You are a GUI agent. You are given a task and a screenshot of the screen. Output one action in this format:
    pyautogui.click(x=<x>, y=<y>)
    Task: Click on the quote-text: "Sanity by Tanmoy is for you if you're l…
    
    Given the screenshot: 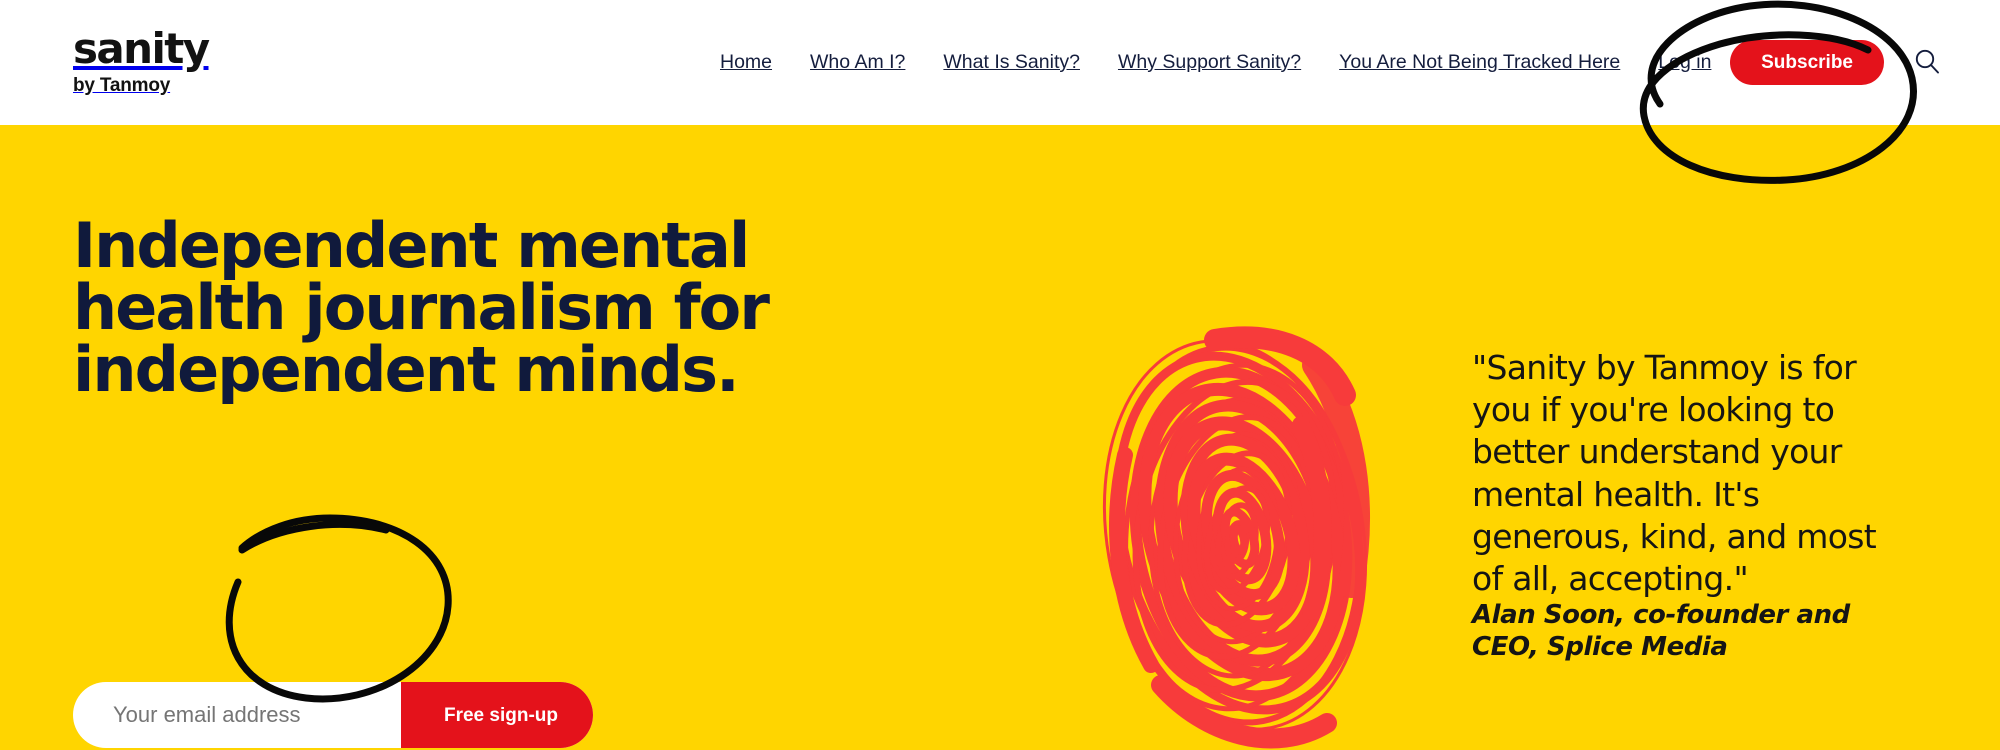 What is the action you would take?
    pyautogui.click(x=1674, y=473)
    